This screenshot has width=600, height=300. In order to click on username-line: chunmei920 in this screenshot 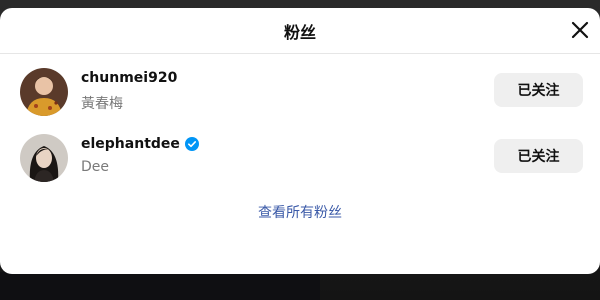, I will do `click(129, 78)`.